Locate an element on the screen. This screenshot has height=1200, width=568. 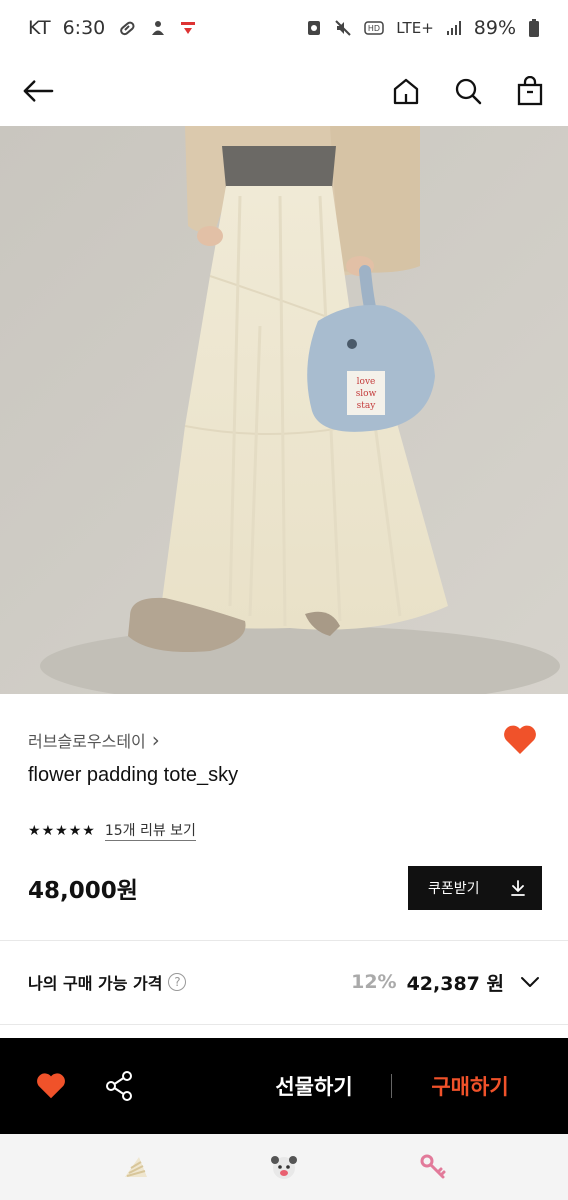
character-face-icon is located at coordinates (283, 1167).